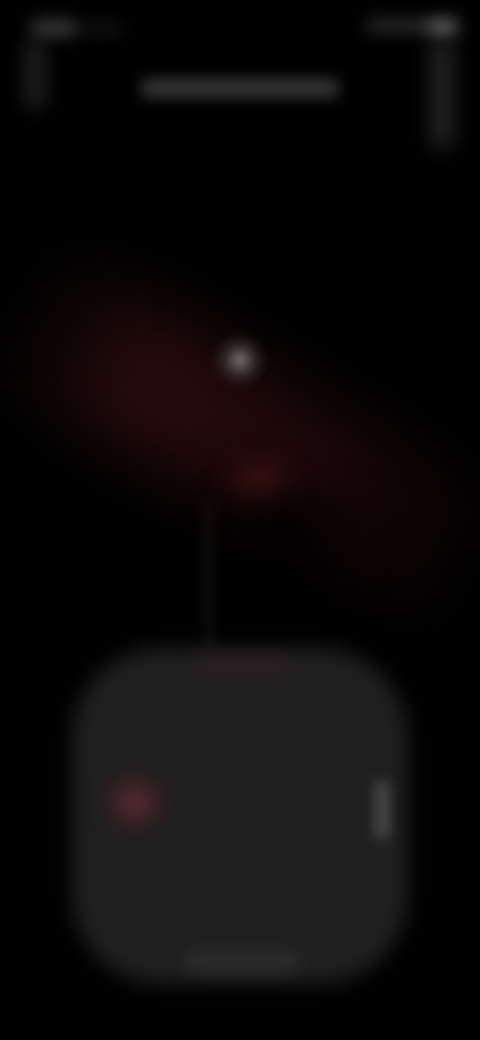 This screenshot has width=480, height=1040. Describe the element at coordinates (442, 95) in the screenshot. I see `more-options-icon` at that location.